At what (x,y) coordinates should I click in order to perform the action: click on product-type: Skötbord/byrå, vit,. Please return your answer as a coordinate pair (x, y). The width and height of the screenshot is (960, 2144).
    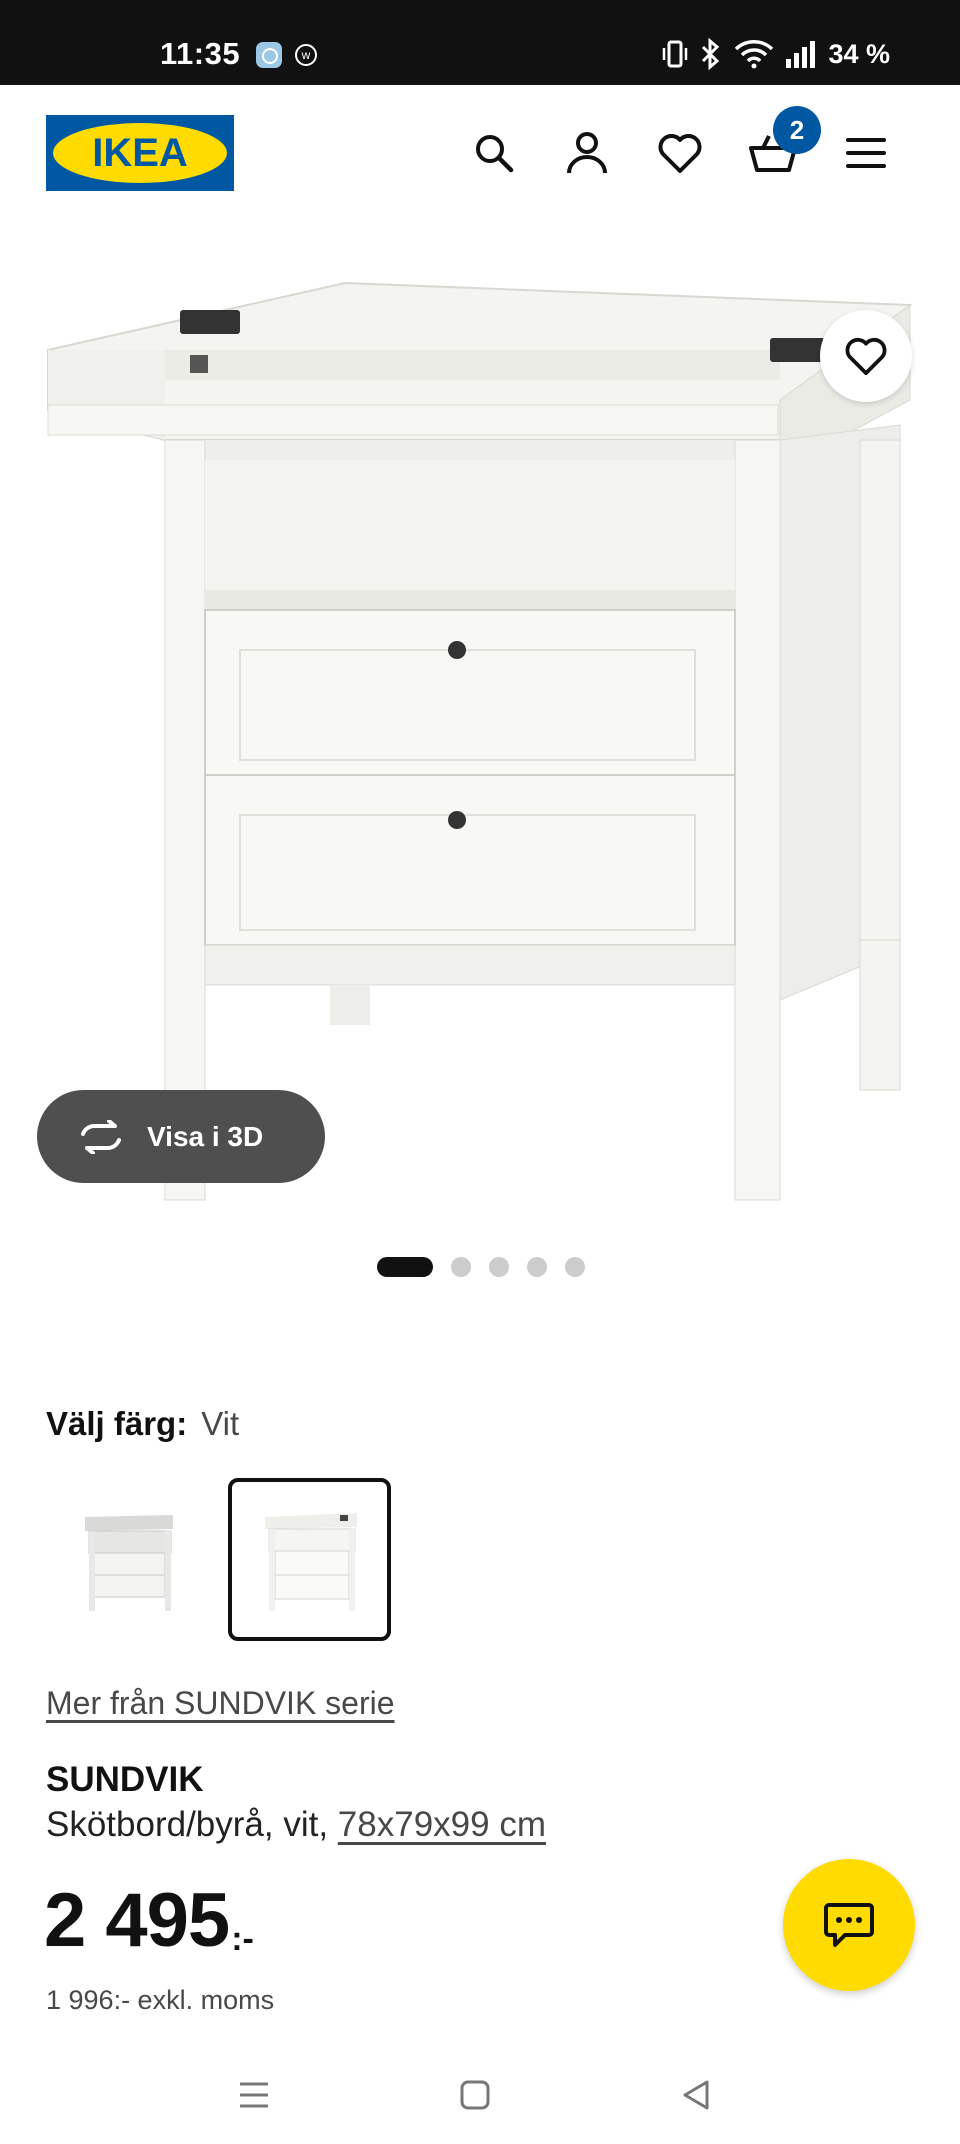
    Looking at the image, I should click on (192, 1824).